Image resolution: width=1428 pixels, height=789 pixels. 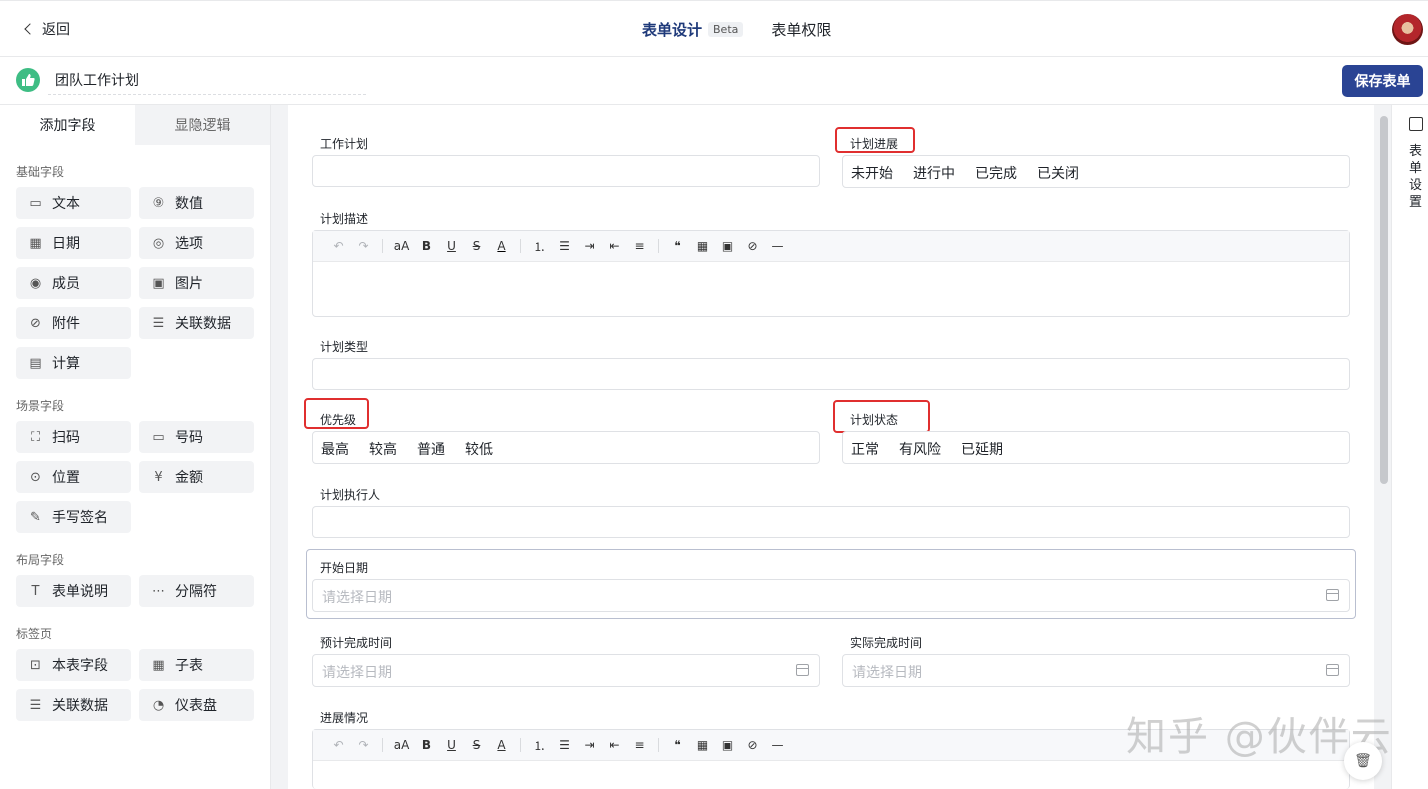 What do you see at coordinates (66, 478) in the screenshot?
I see `field-label: 位置` at bounding box center [66, 478].